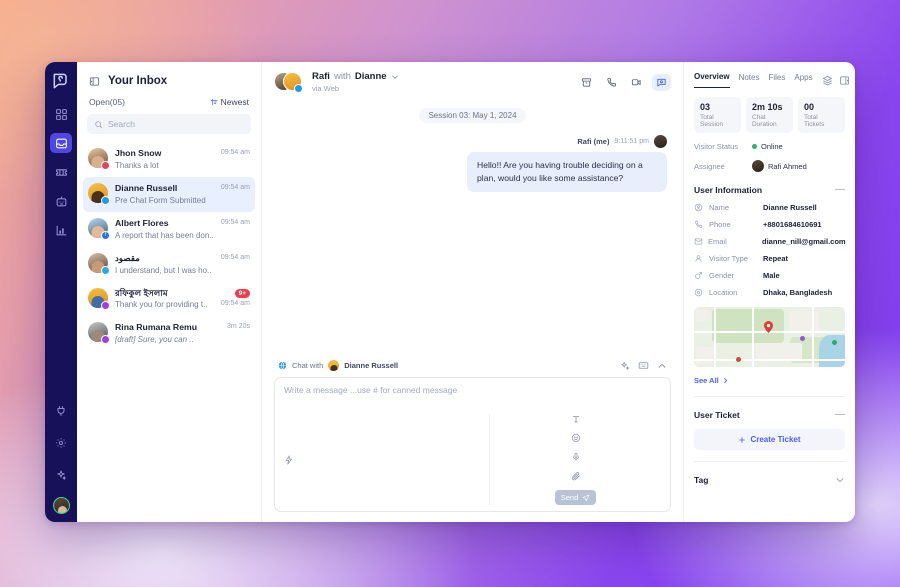 The image size is (900, 587). I want to click on tab-apps: Apps, so click(803, 80).